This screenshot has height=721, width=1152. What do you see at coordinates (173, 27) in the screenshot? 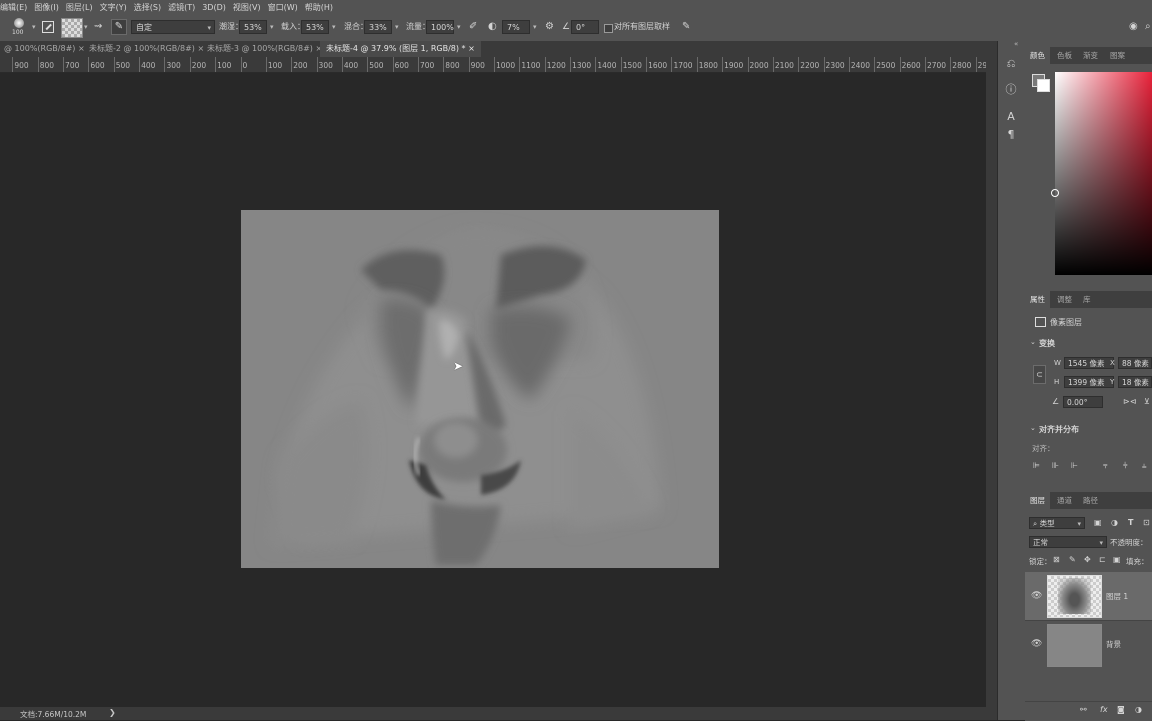
I see `mix-preset-select: 自定 ▾` at bounding box center [173, 27].